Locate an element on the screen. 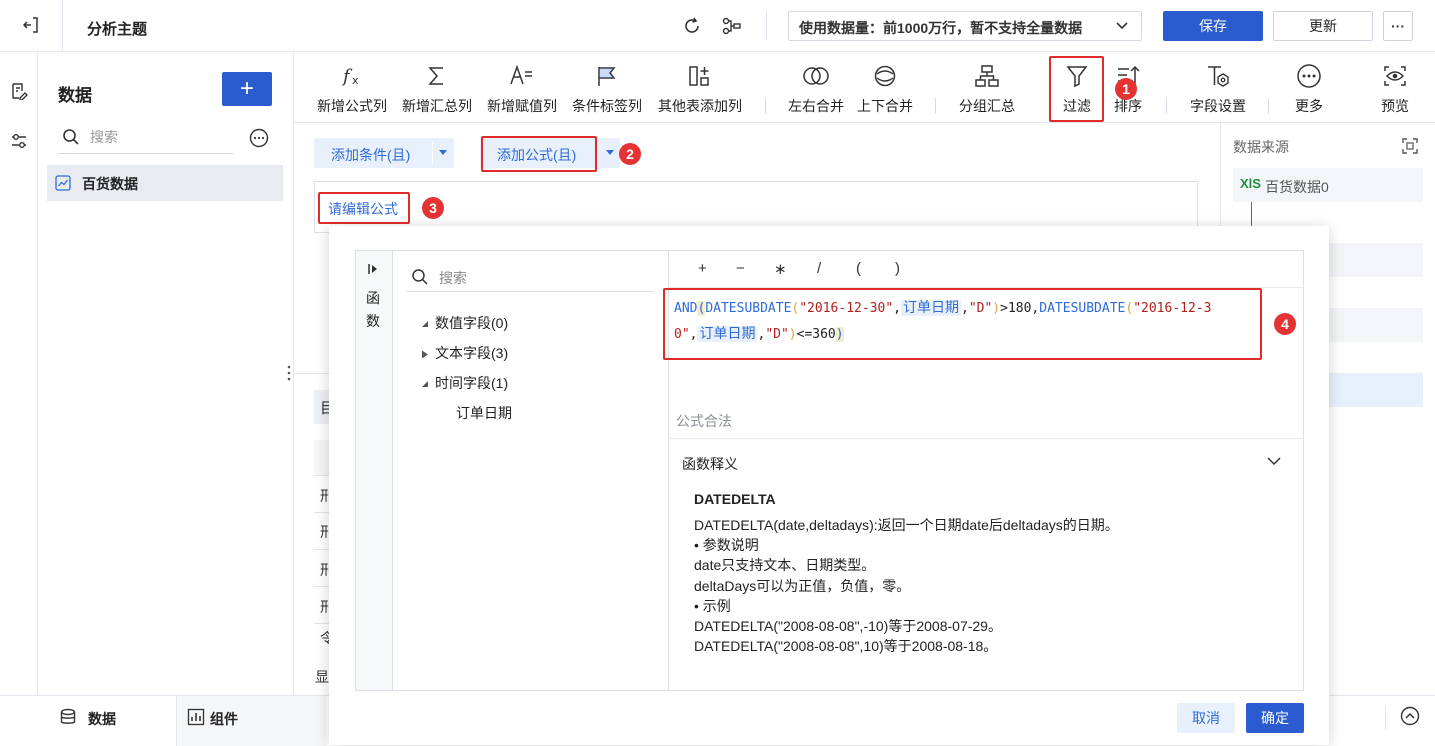 The width and height of the screenshot is (1435, 746). settings-sliders-icon is located at coordinates (19, 141).